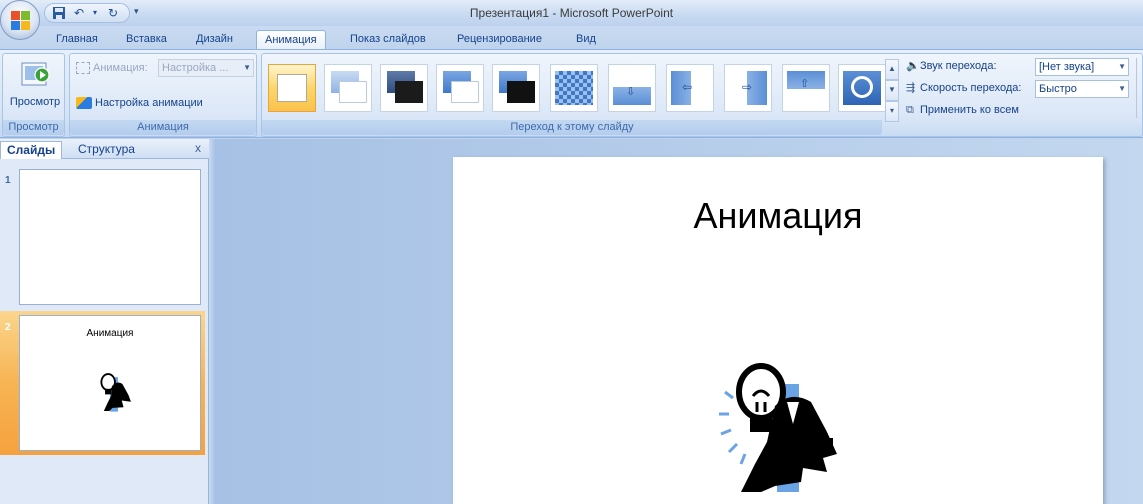  Describe the element at coordinates (778, 216) in the screenshot. I see `slide-title: Анимация` at that location.